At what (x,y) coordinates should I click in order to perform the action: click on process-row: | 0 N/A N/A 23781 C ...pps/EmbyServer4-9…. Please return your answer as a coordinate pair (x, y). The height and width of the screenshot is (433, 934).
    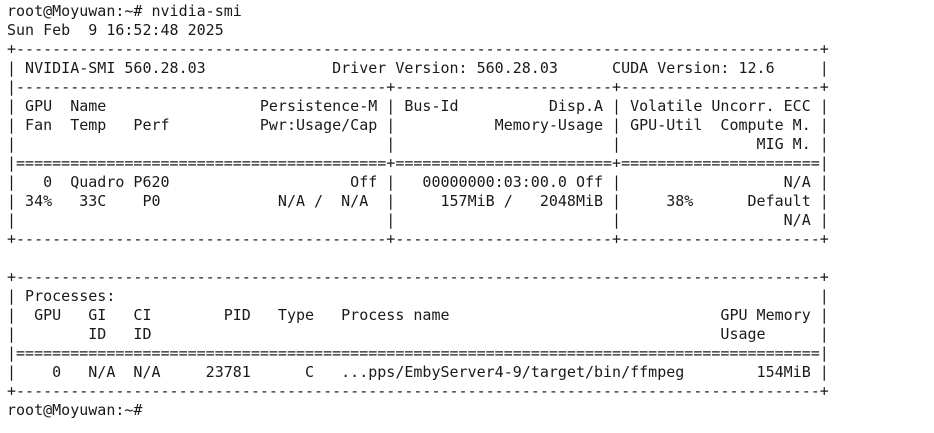
    Looking at the image, I should click on (418, 372).